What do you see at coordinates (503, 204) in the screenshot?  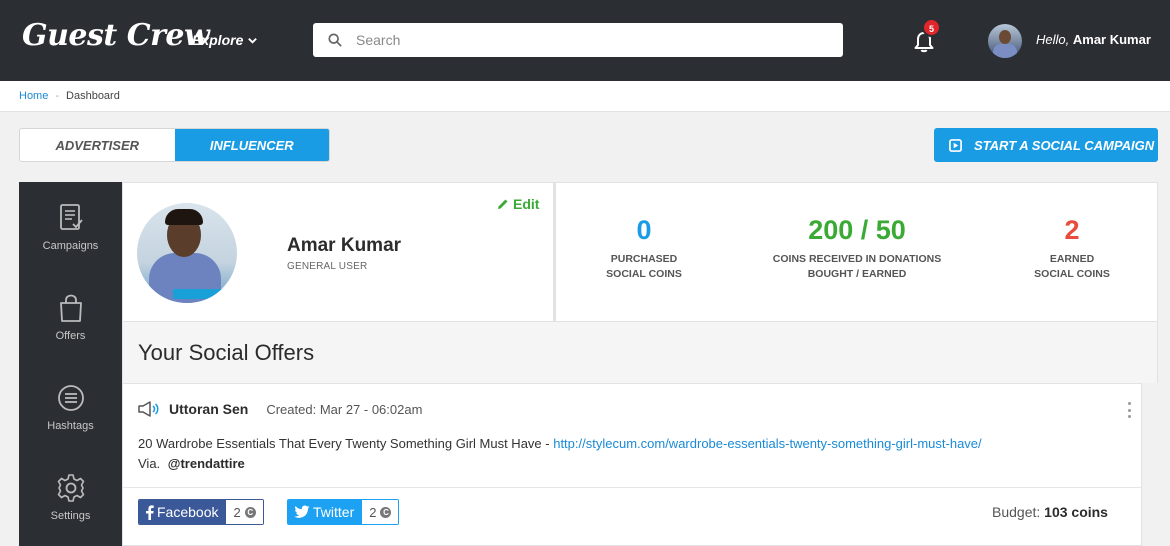 I see `pencil-icon` at bounding box center [503, 204].